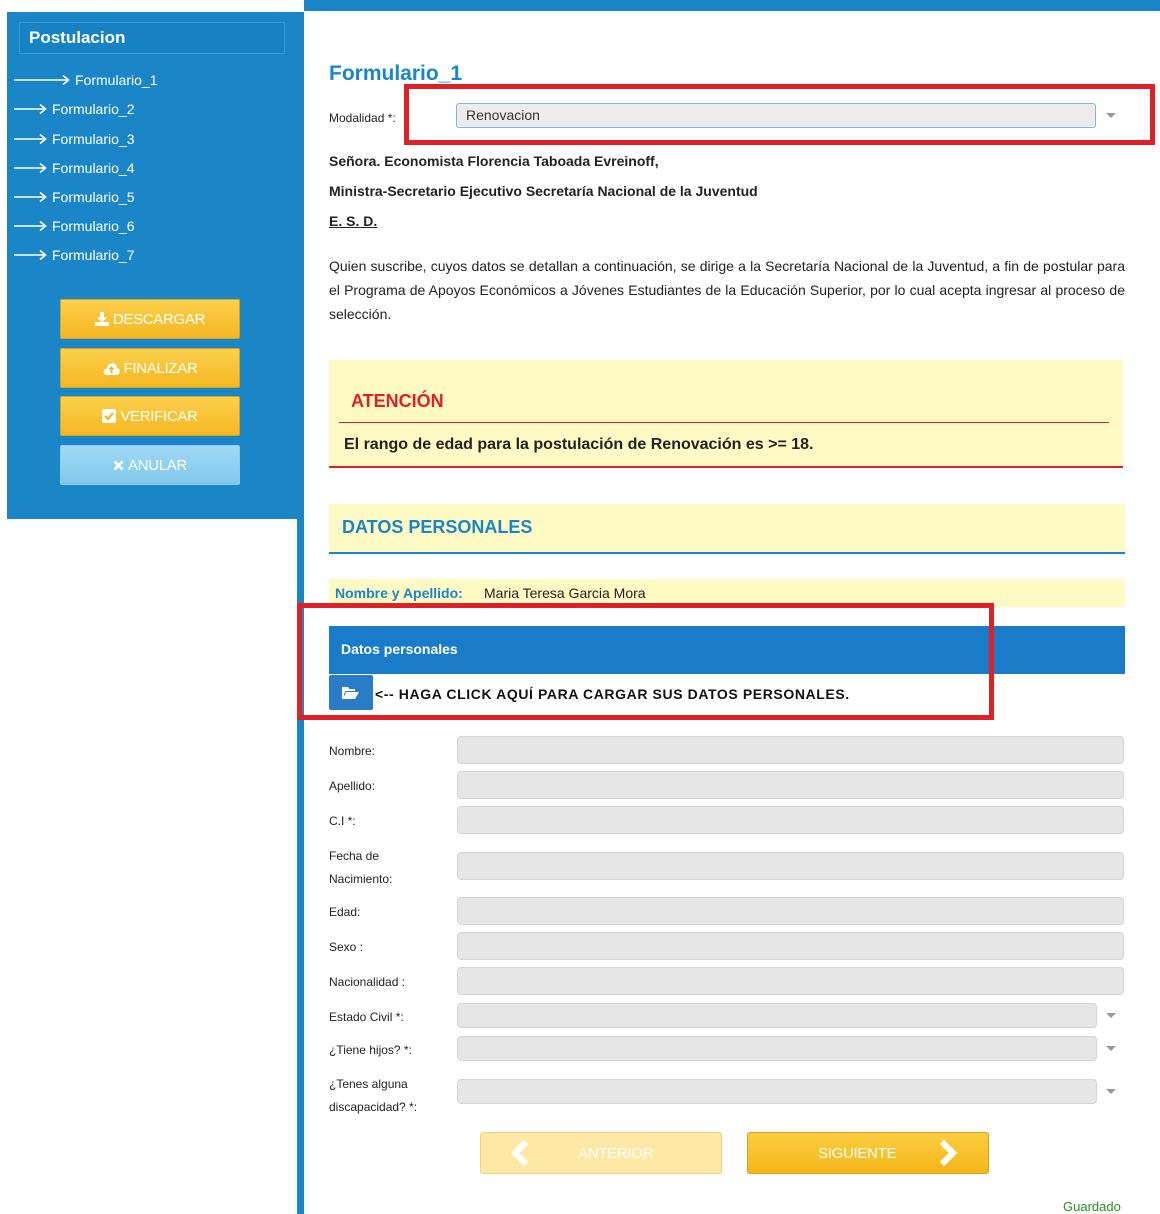  Describe the element at coordinates (159, 319) in the screenshot. I see `descargar-label: DESCARGAR` at that location.